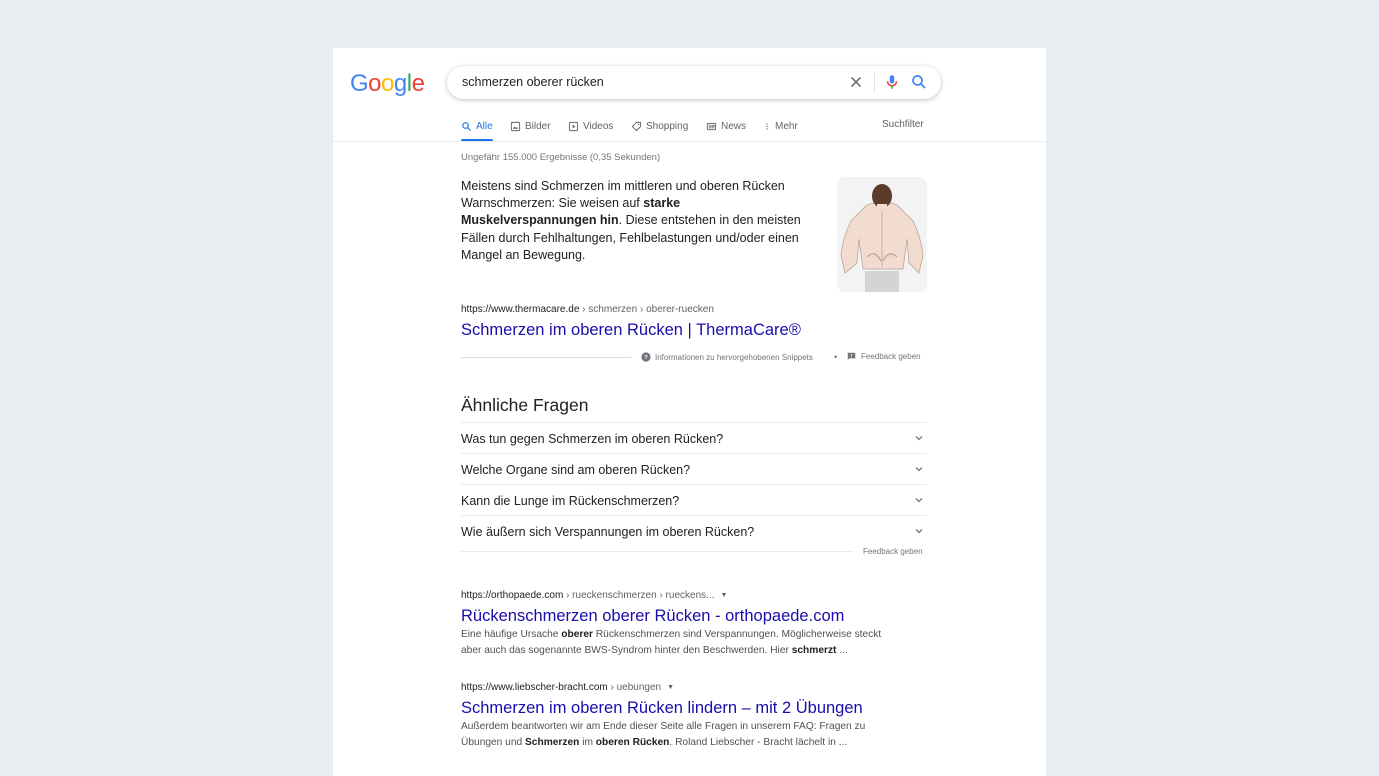 This screenshot has width=1379, height=776. I want to click on feedback-label: Feedback geben, so click(891, 356).